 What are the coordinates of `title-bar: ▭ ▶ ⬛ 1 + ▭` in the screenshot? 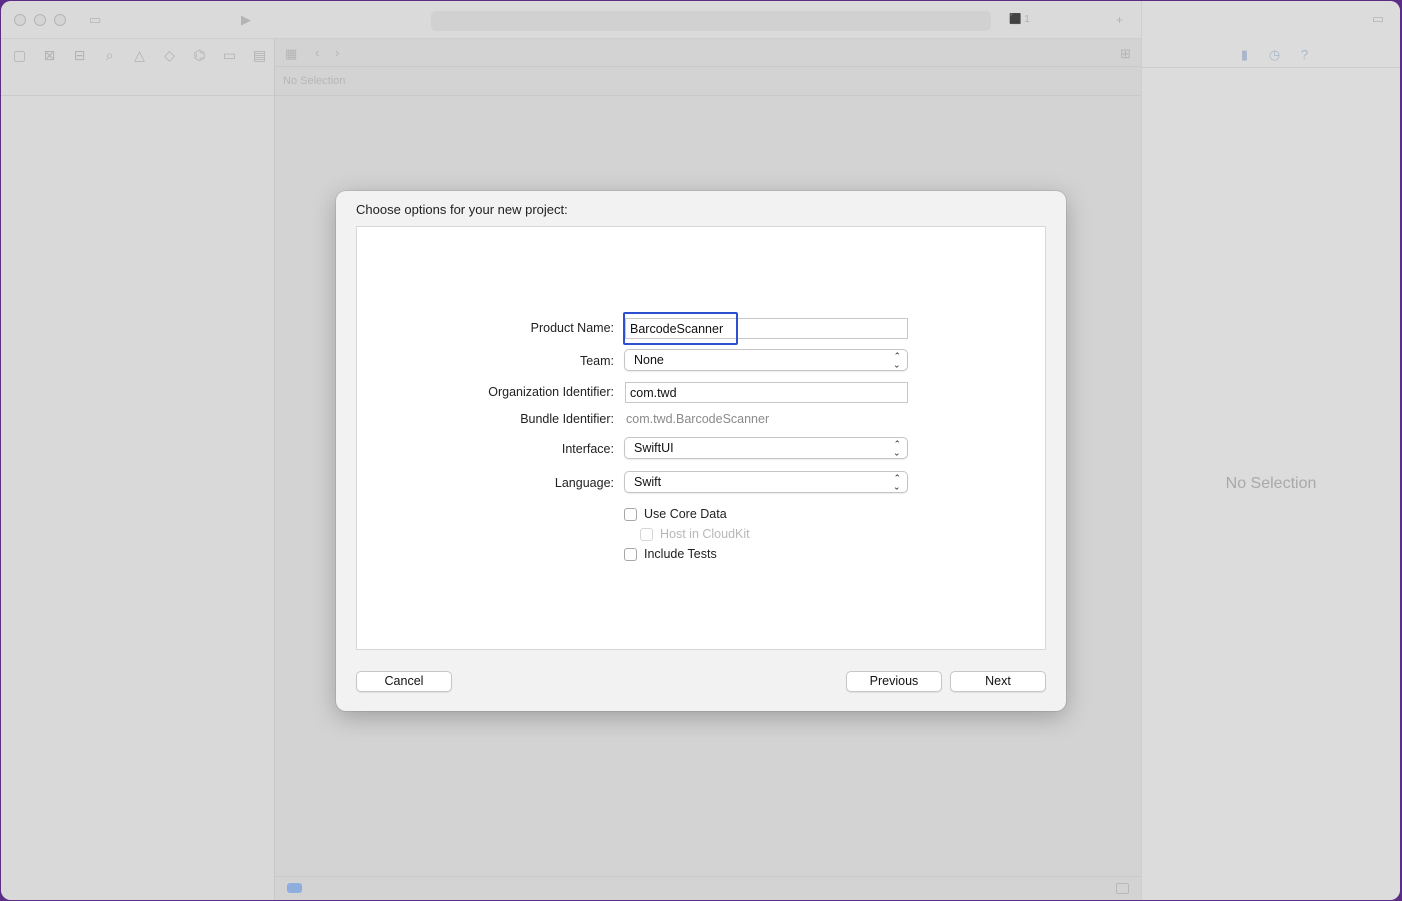 It's located at (700, 20).